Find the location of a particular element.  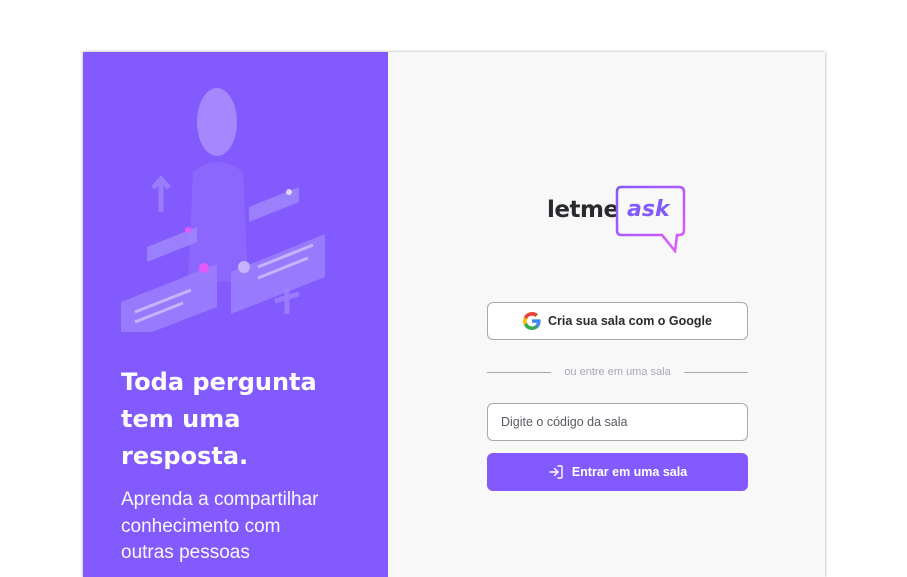

separator: ou entre em uma sala is located at coordinates (618, 372).